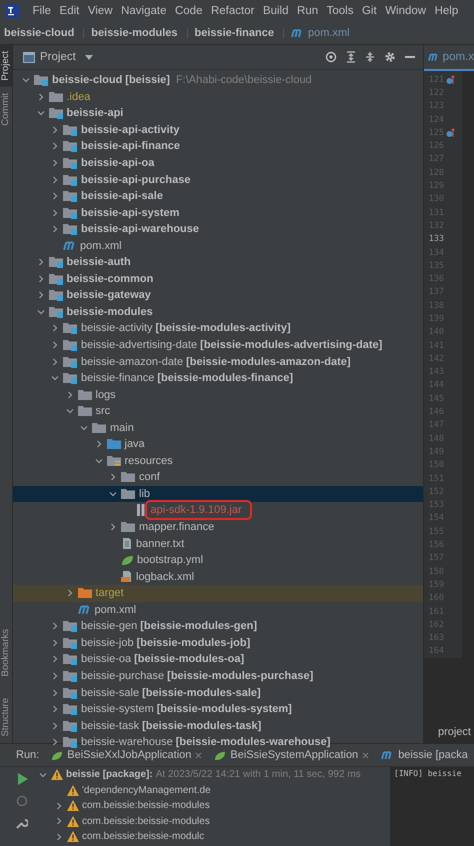 This screenshot has width=474, height=846. I want to click on tree-item: beissie-task, so click(110, 726).